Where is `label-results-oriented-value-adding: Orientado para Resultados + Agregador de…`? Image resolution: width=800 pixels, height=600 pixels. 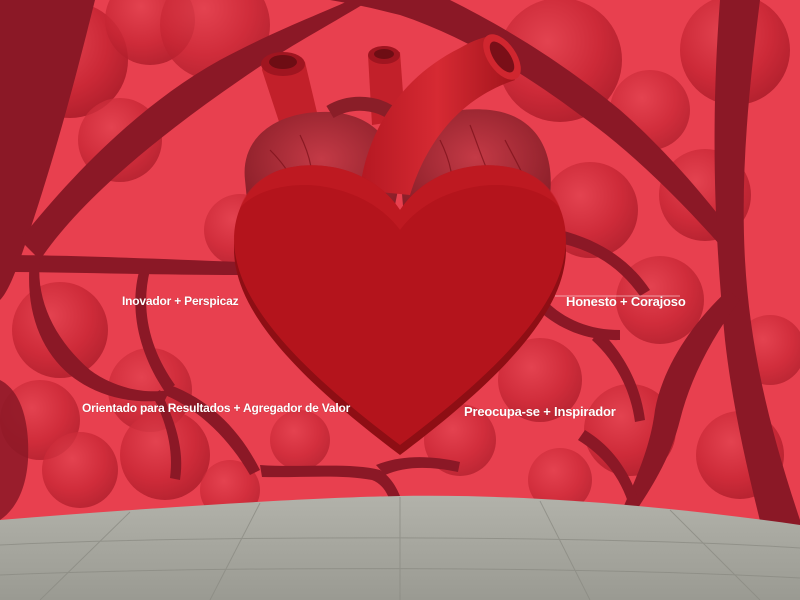
label-results-oriented-value-adding: Orientado para Resultados + Agregador de… is located at coordinates (216, 408).